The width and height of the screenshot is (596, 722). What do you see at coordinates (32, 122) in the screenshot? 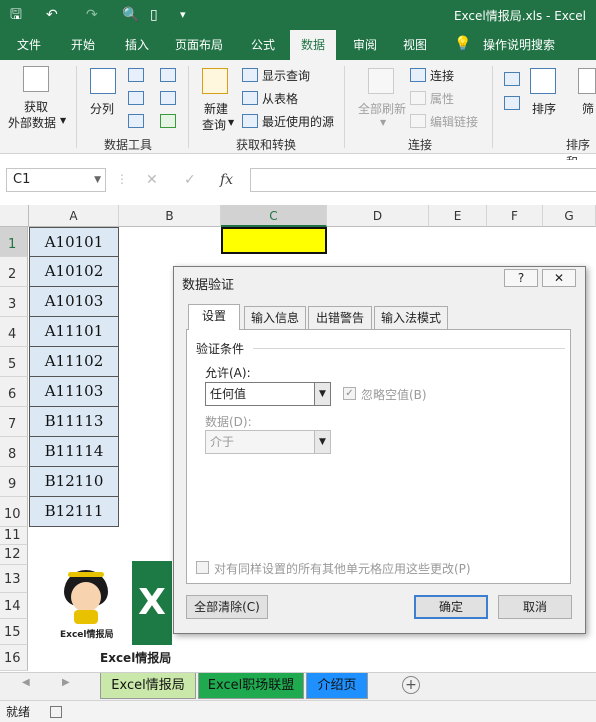
I see `get-external-data-label2: 外部数据` at bounding box center [32, 122].